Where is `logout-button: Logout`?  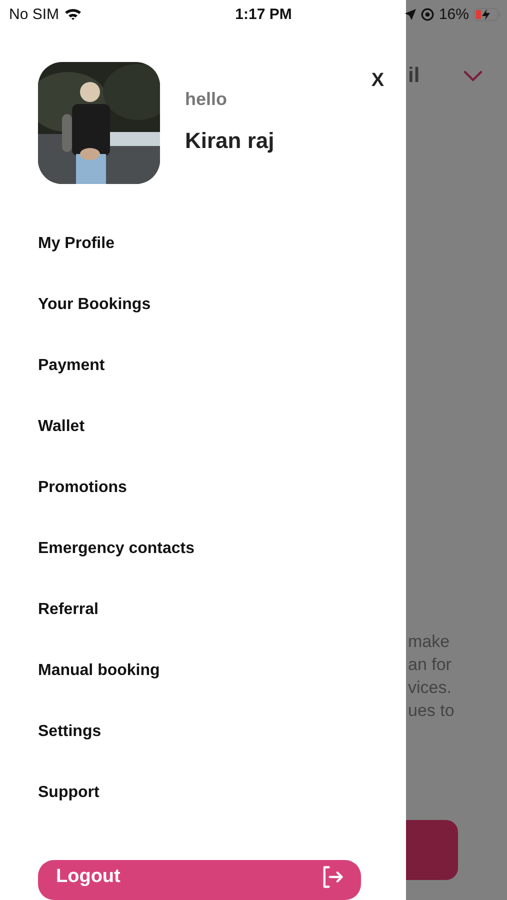 logout-button: Logout is located at coordinates (199, 880).